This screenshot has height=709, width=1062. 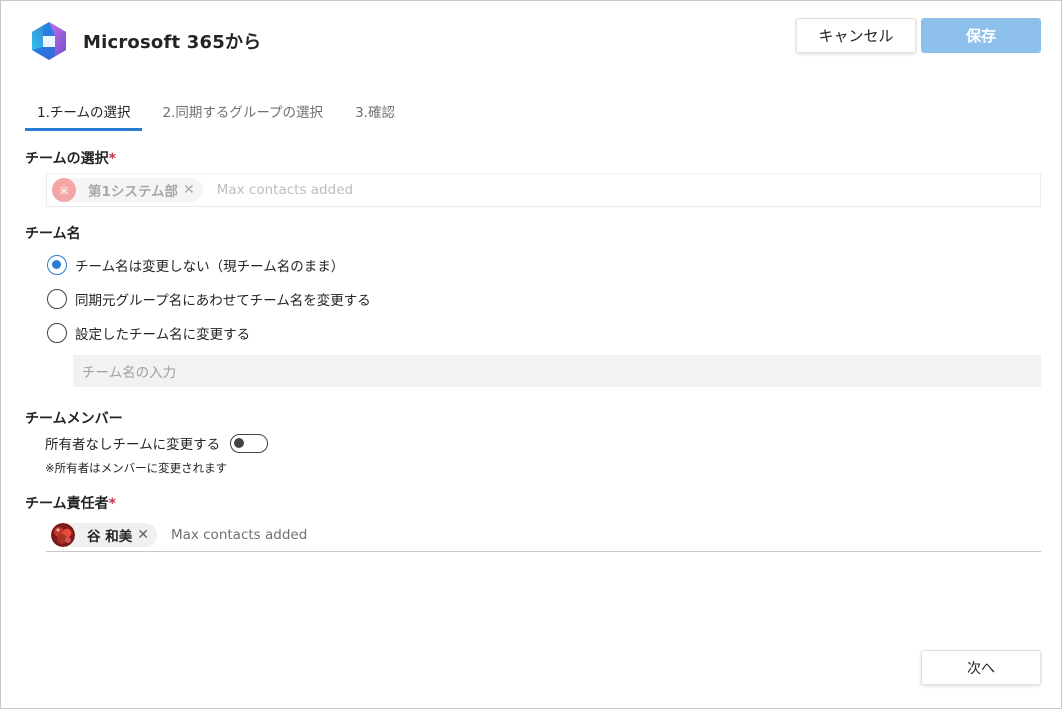 What do you see at coordinates (543, 190) in the screenshot?
I see `team-picker: 米 第1システム部 ✕ Max contacts added` at bounding box center [543, 190].